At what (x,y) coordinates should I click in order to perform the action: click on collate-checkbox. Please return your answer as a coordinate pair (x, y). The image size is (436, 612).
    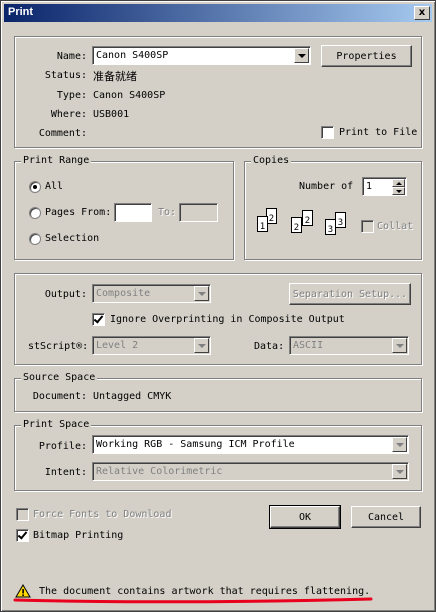
    Looking at the image, I should click on (367, 226).